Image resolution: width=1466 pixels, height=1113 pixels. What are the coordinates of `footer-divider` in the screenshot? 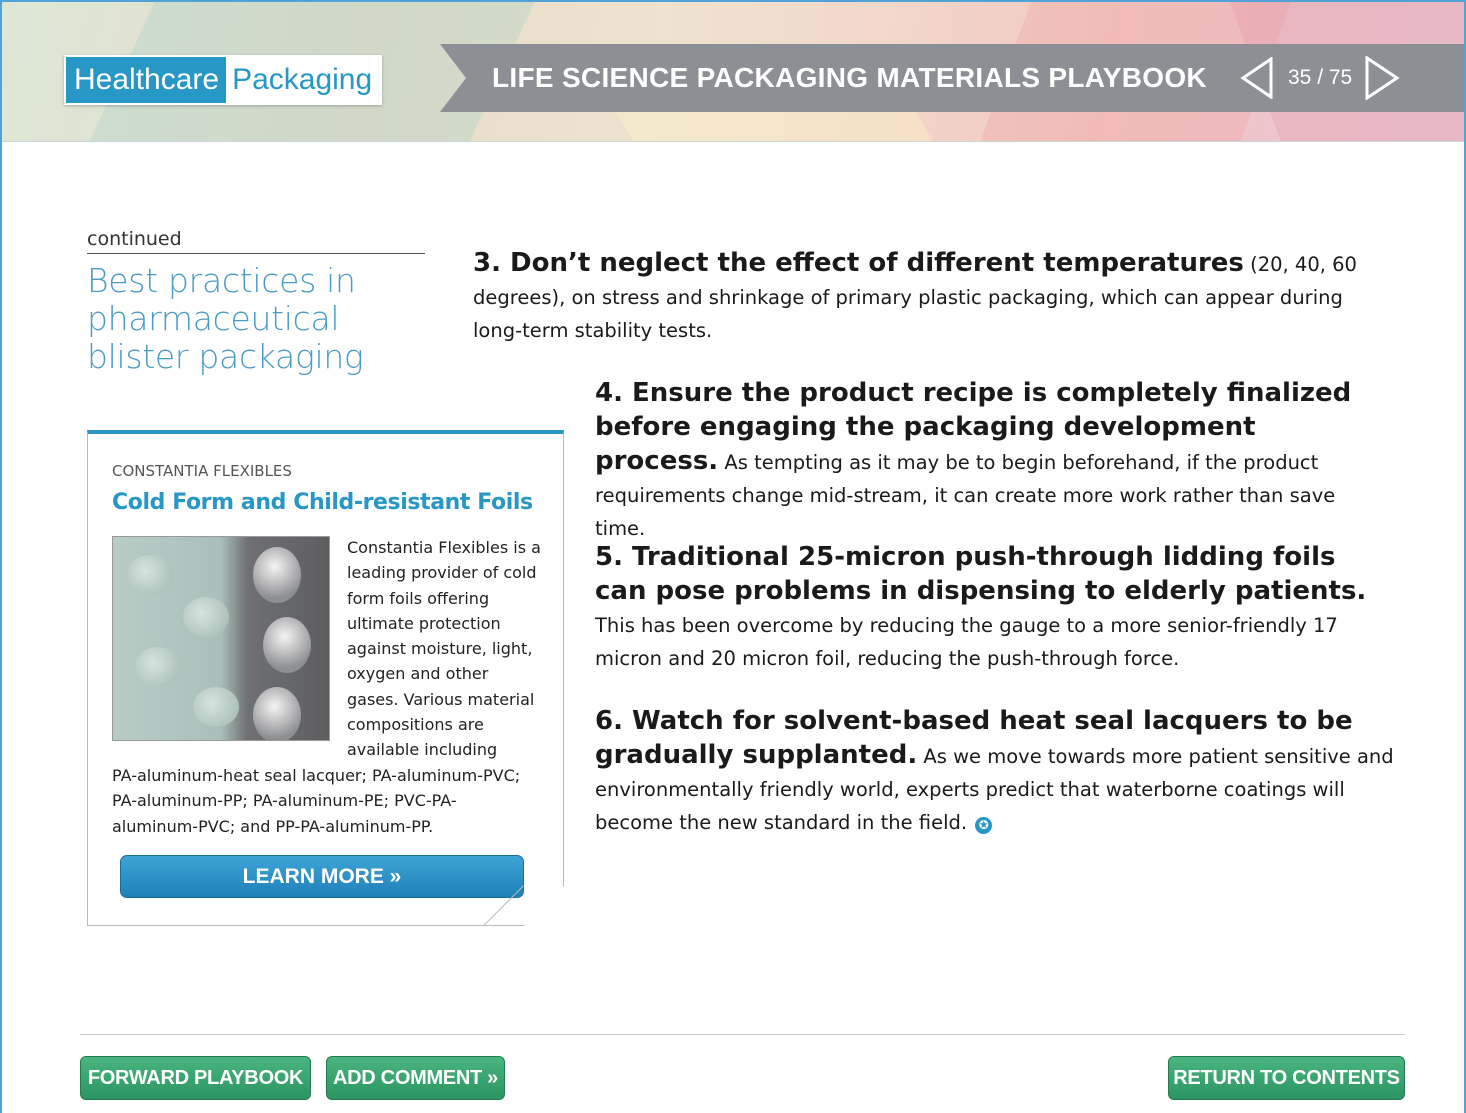 It's located at (742, 1034).